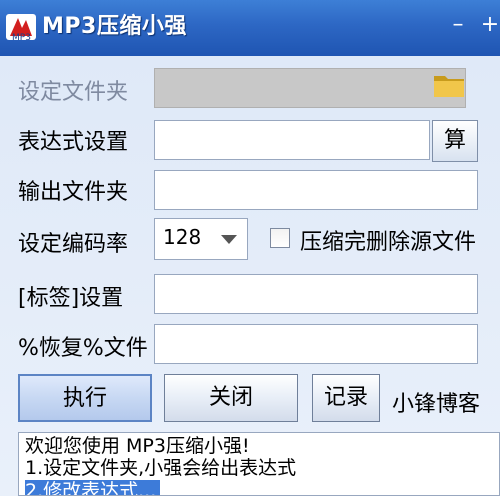  What do you see at coordinates (83, 348) in the screenshot?
I see `restore-label: %恢复%文件` at bounding box center [83, 348].